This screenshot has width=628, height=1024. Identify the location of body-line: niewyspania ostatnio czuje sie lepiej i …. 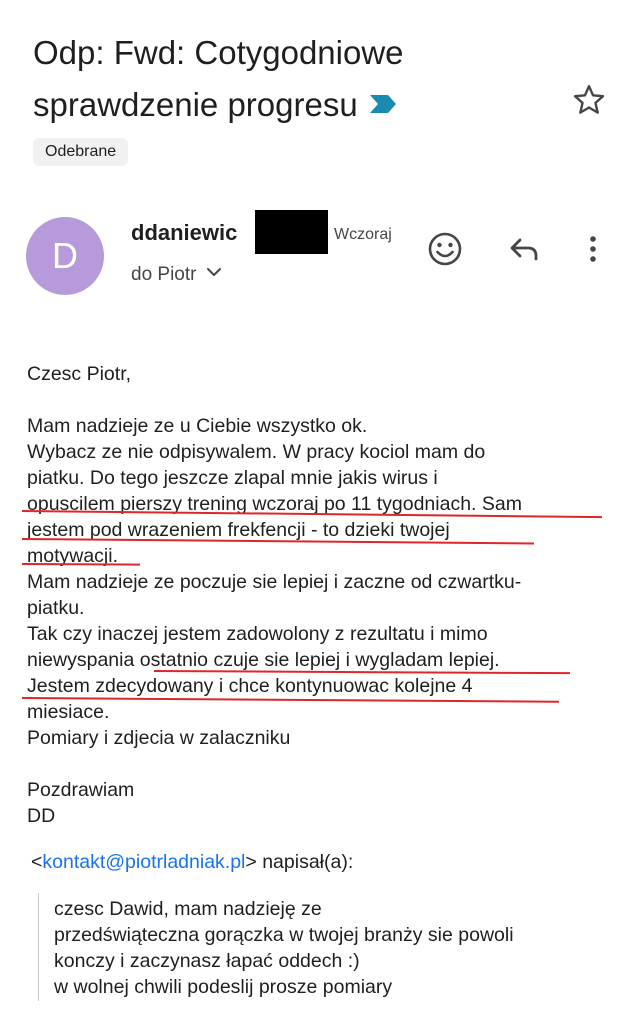
(263, 660).